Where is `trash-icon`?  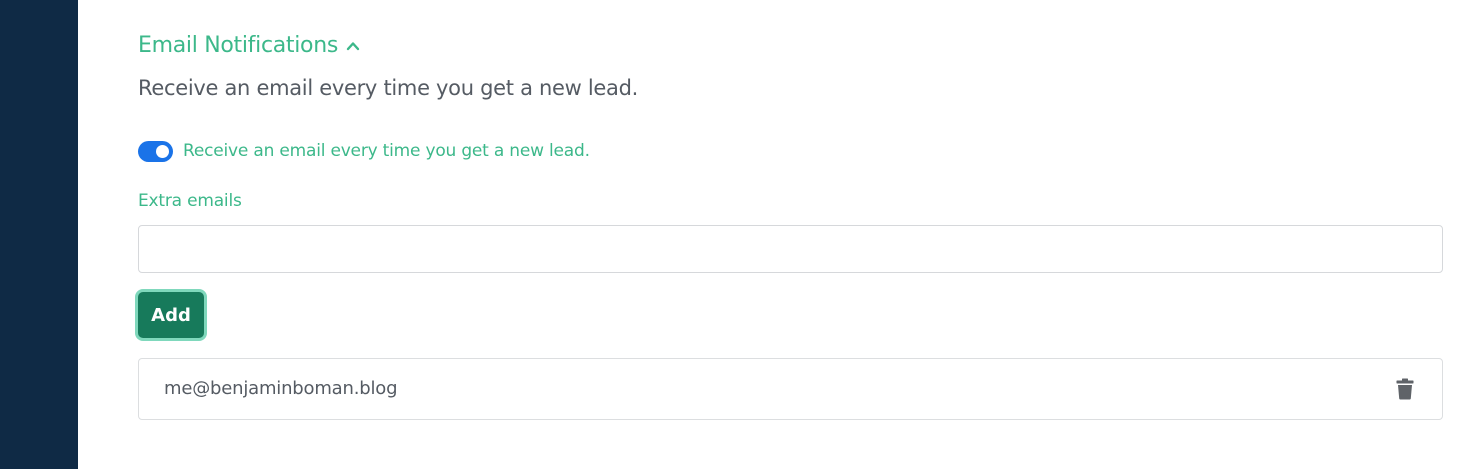 trash-icon is located at coordinates (1405, 389).